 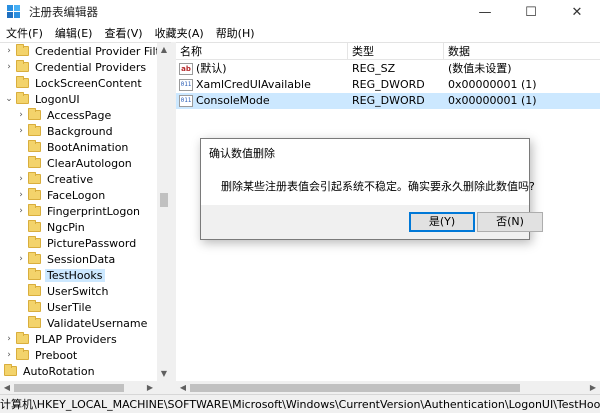 I want to click on tree-item: › FaceLogon, so click(x=61, y=195).